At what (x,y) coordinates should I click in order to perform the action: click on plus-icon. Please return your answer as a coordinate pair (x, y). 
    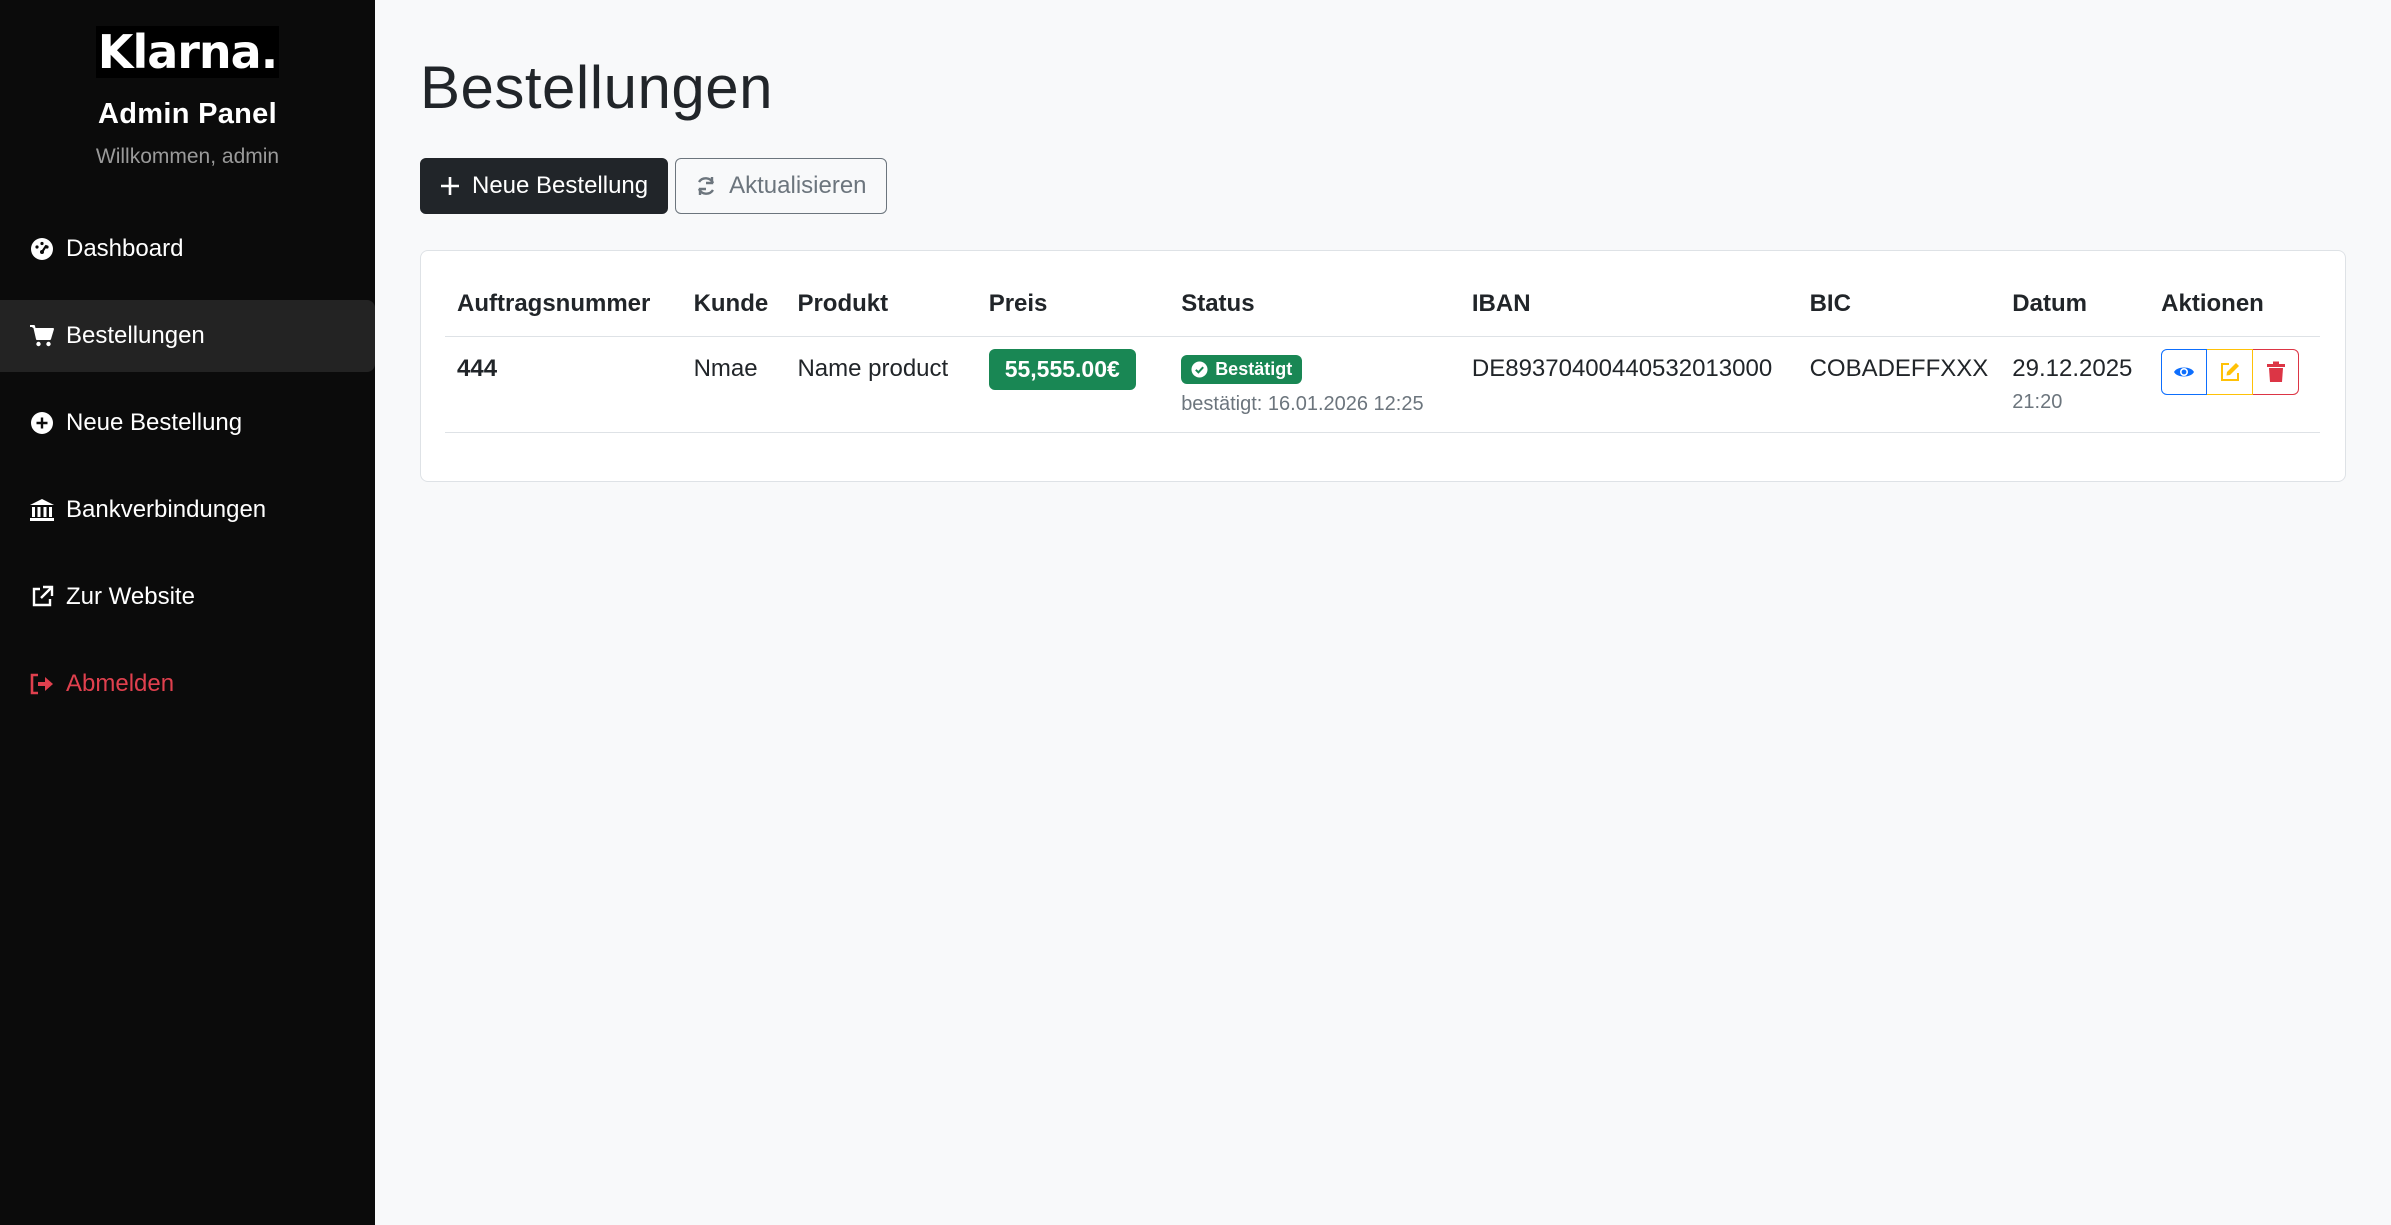
    Looking at the image, I should click on (450, 186).